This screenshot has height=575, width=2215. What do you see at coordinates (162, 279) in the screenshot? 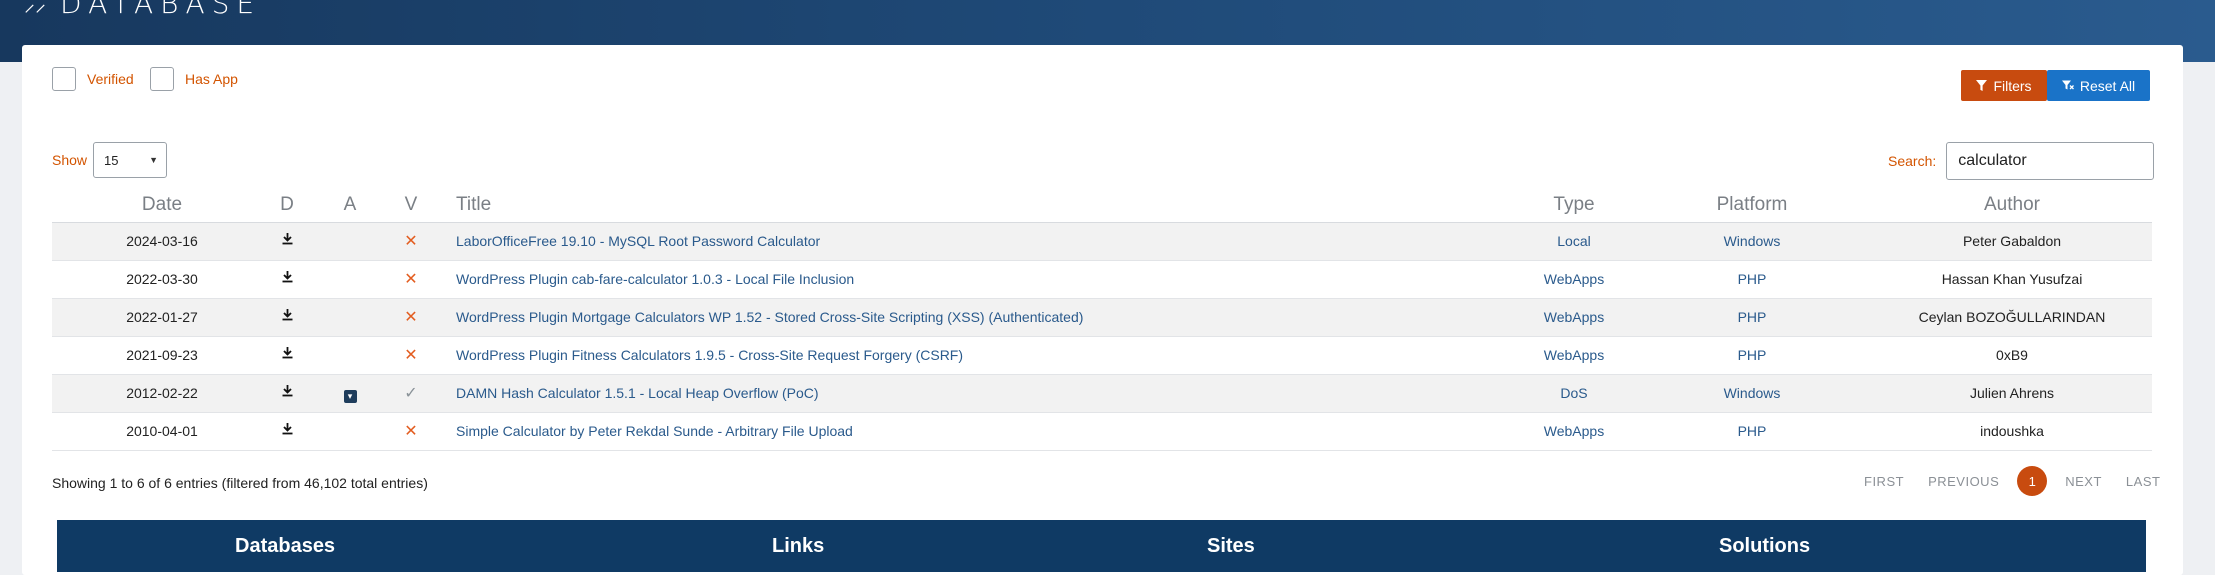
I see `row-date: 2022-03-30` at bounding box center [162, 279].